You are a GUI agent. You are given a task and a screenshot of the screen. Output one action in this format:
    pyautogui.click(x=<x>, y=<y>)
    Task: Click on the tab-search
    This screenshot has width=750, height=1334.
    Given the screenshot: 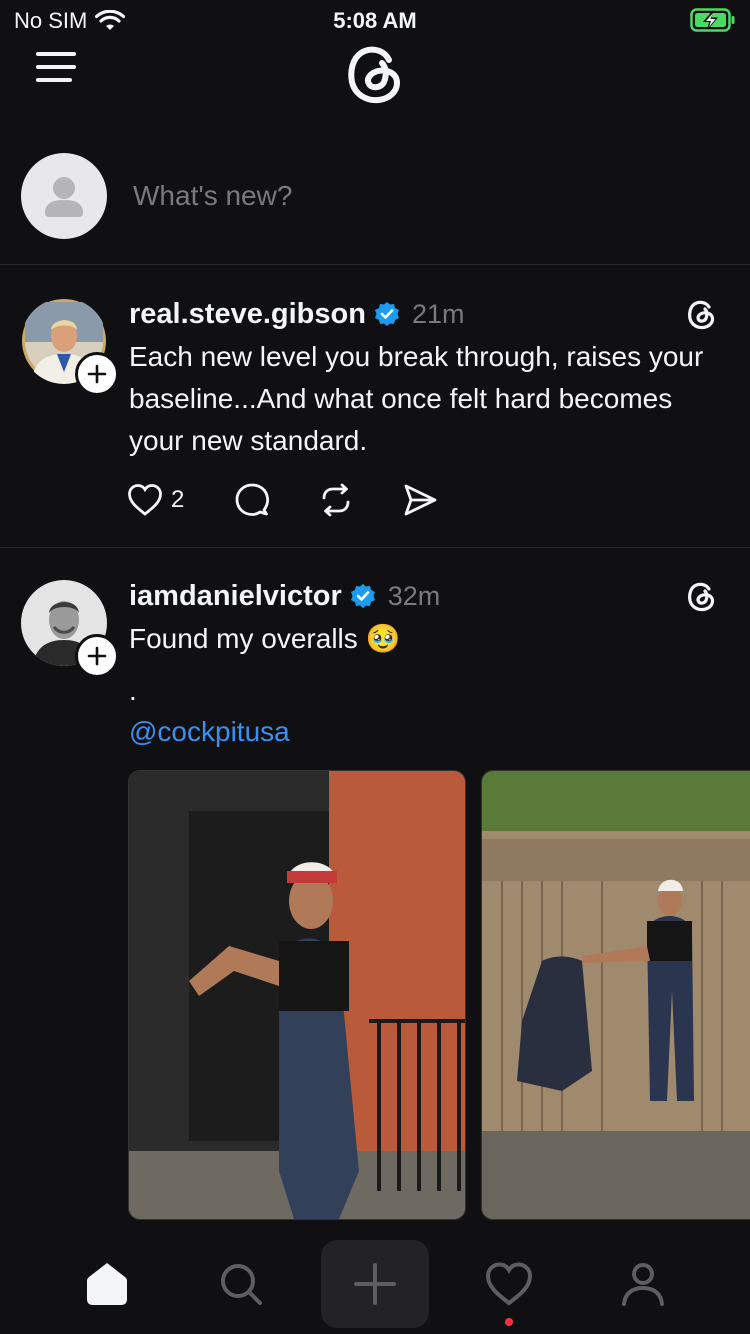 What is the action you would take?
    pyautogui.click(x=241, y=1284)
    